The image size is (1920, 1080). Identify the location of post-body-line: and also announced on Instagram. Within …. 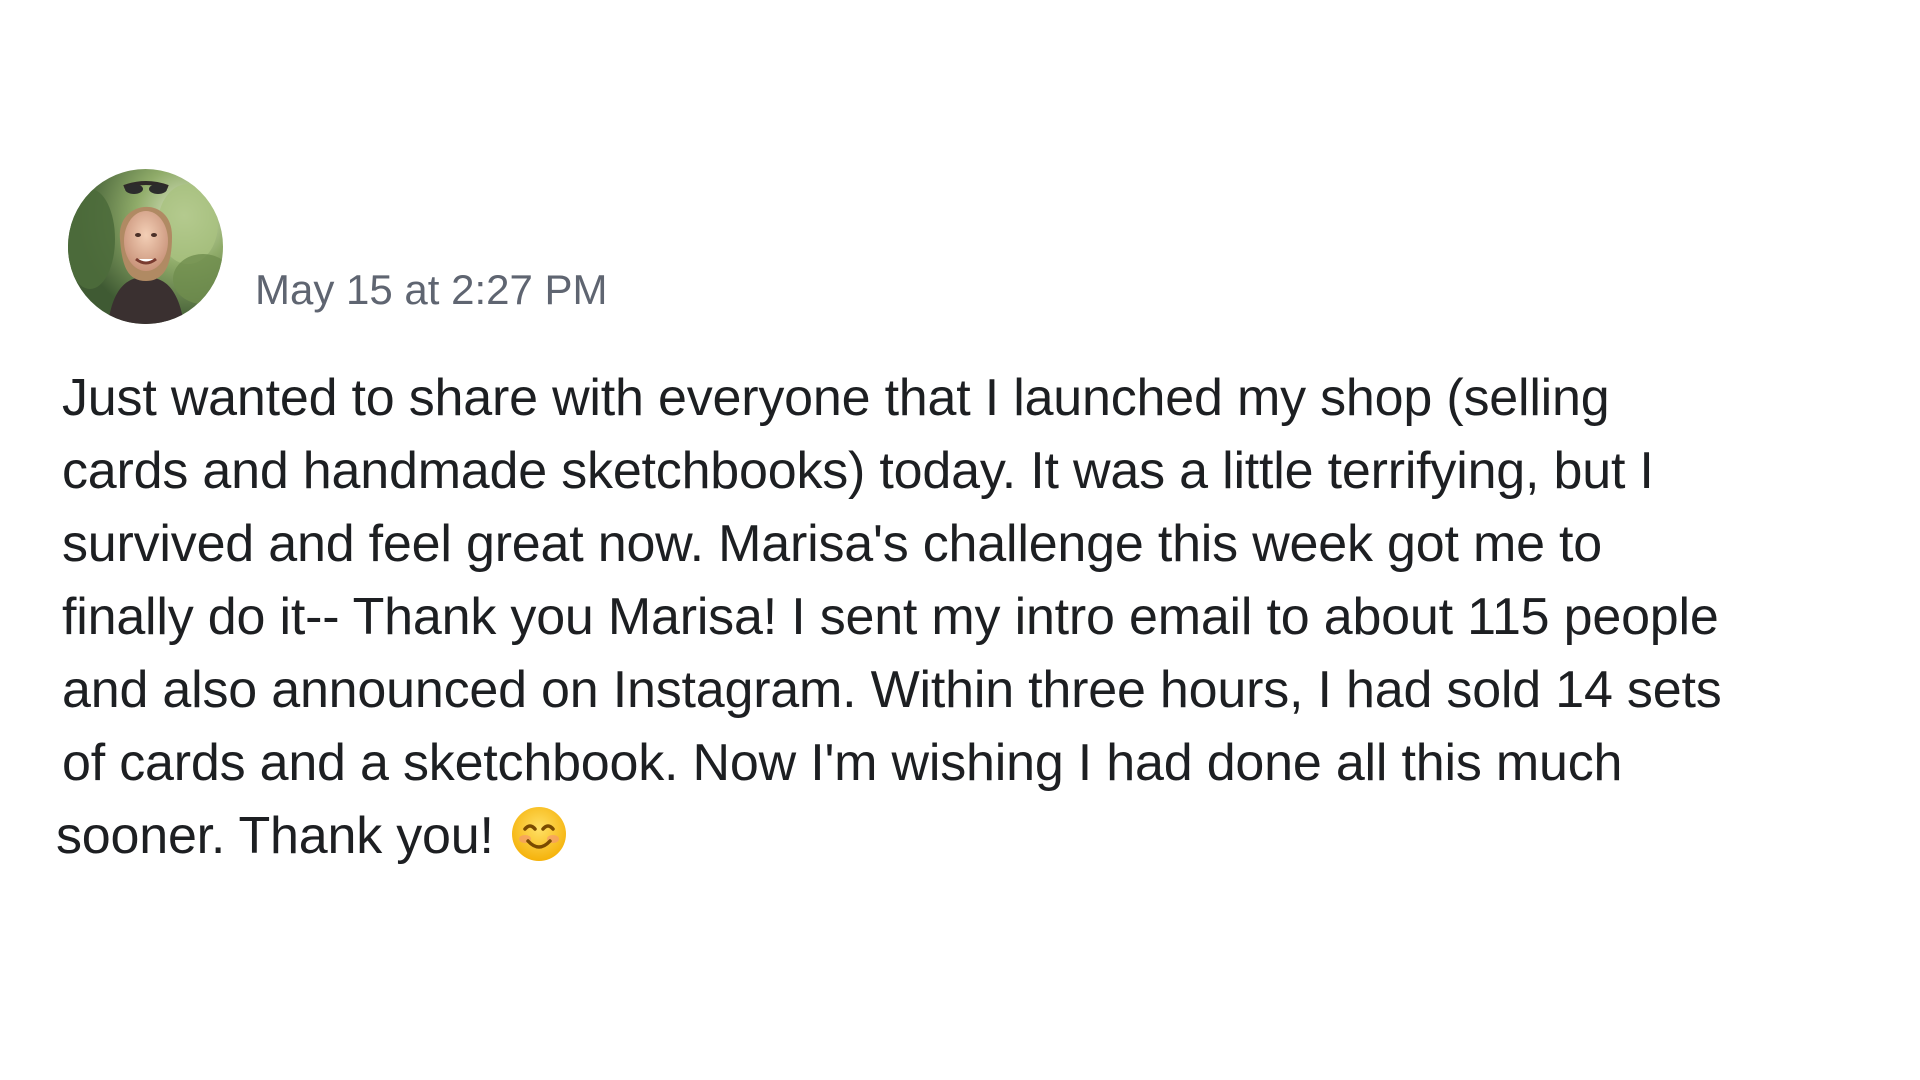
(892, 690).